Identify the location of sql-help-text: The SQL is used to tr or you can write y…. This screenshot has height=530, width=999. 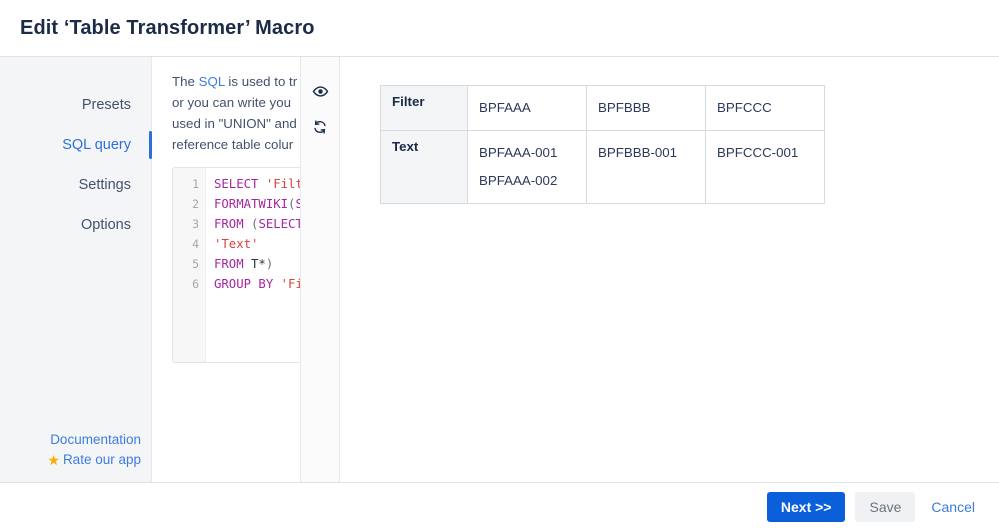
(236, 113).